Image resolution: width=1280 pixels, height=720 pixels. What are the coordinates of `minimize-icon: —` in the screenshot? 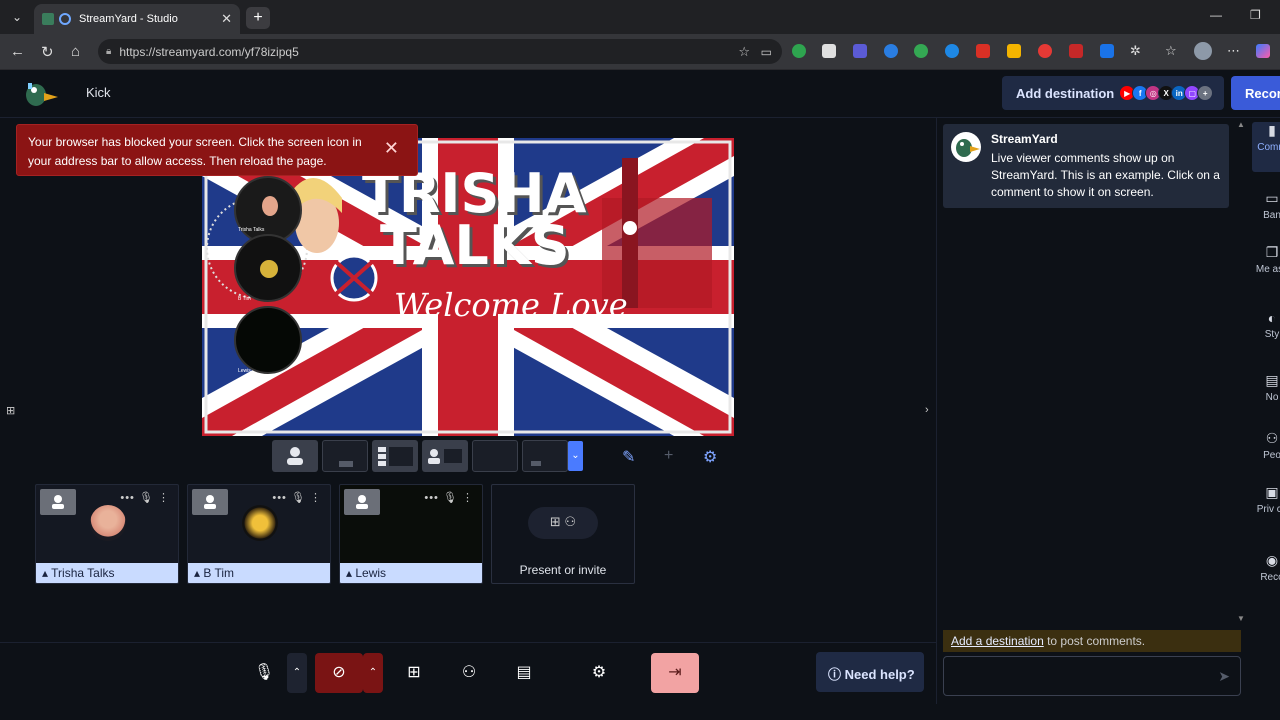 It's located at (1216, 15).